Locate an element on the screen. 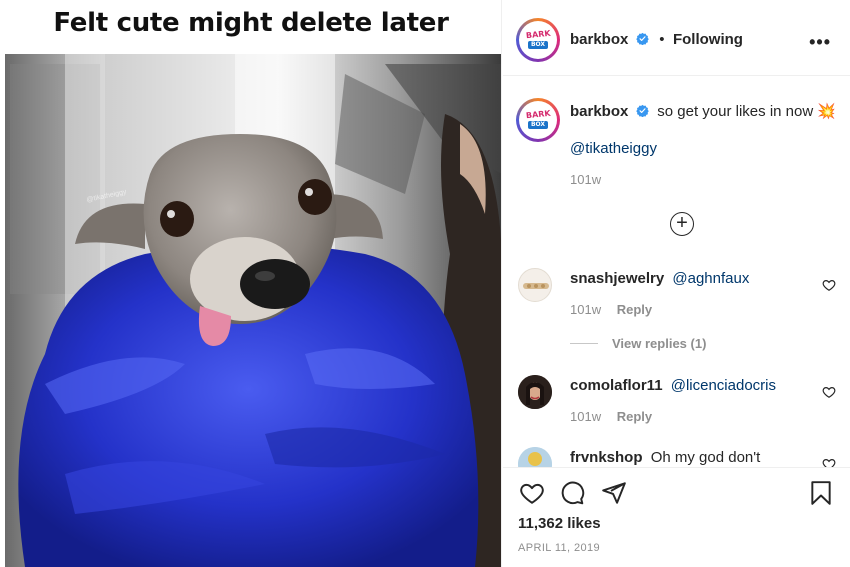  following-button: Following is located at coordinates (708, 39).